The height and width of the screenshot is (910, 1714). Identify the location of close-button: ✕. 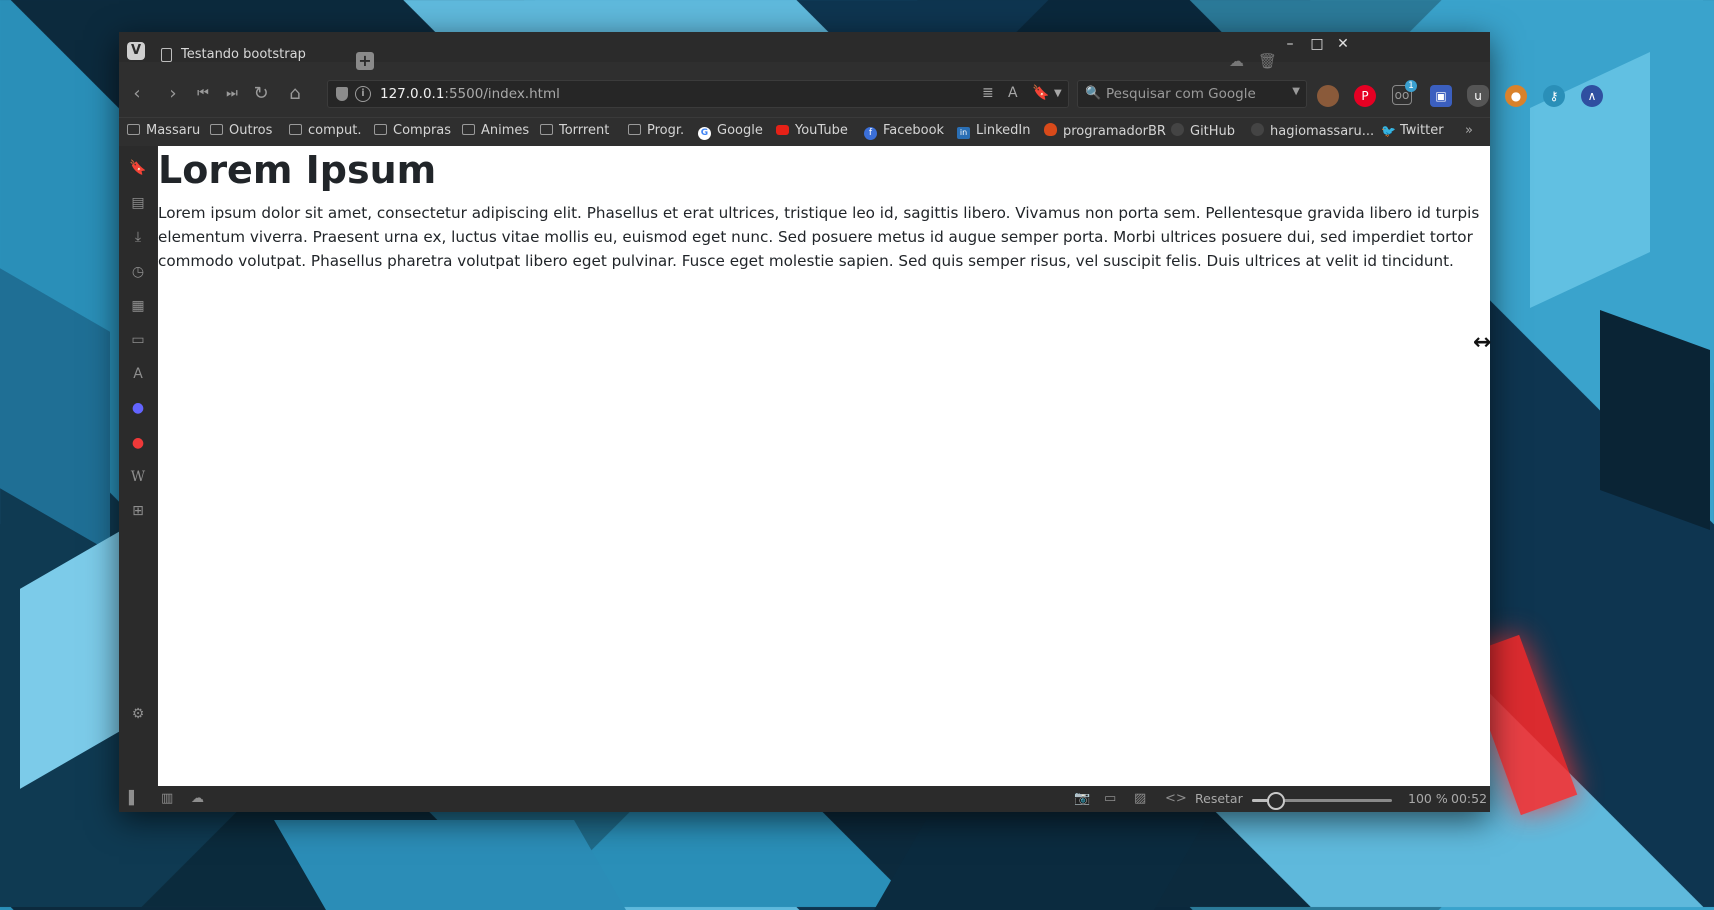
(1343, 44).